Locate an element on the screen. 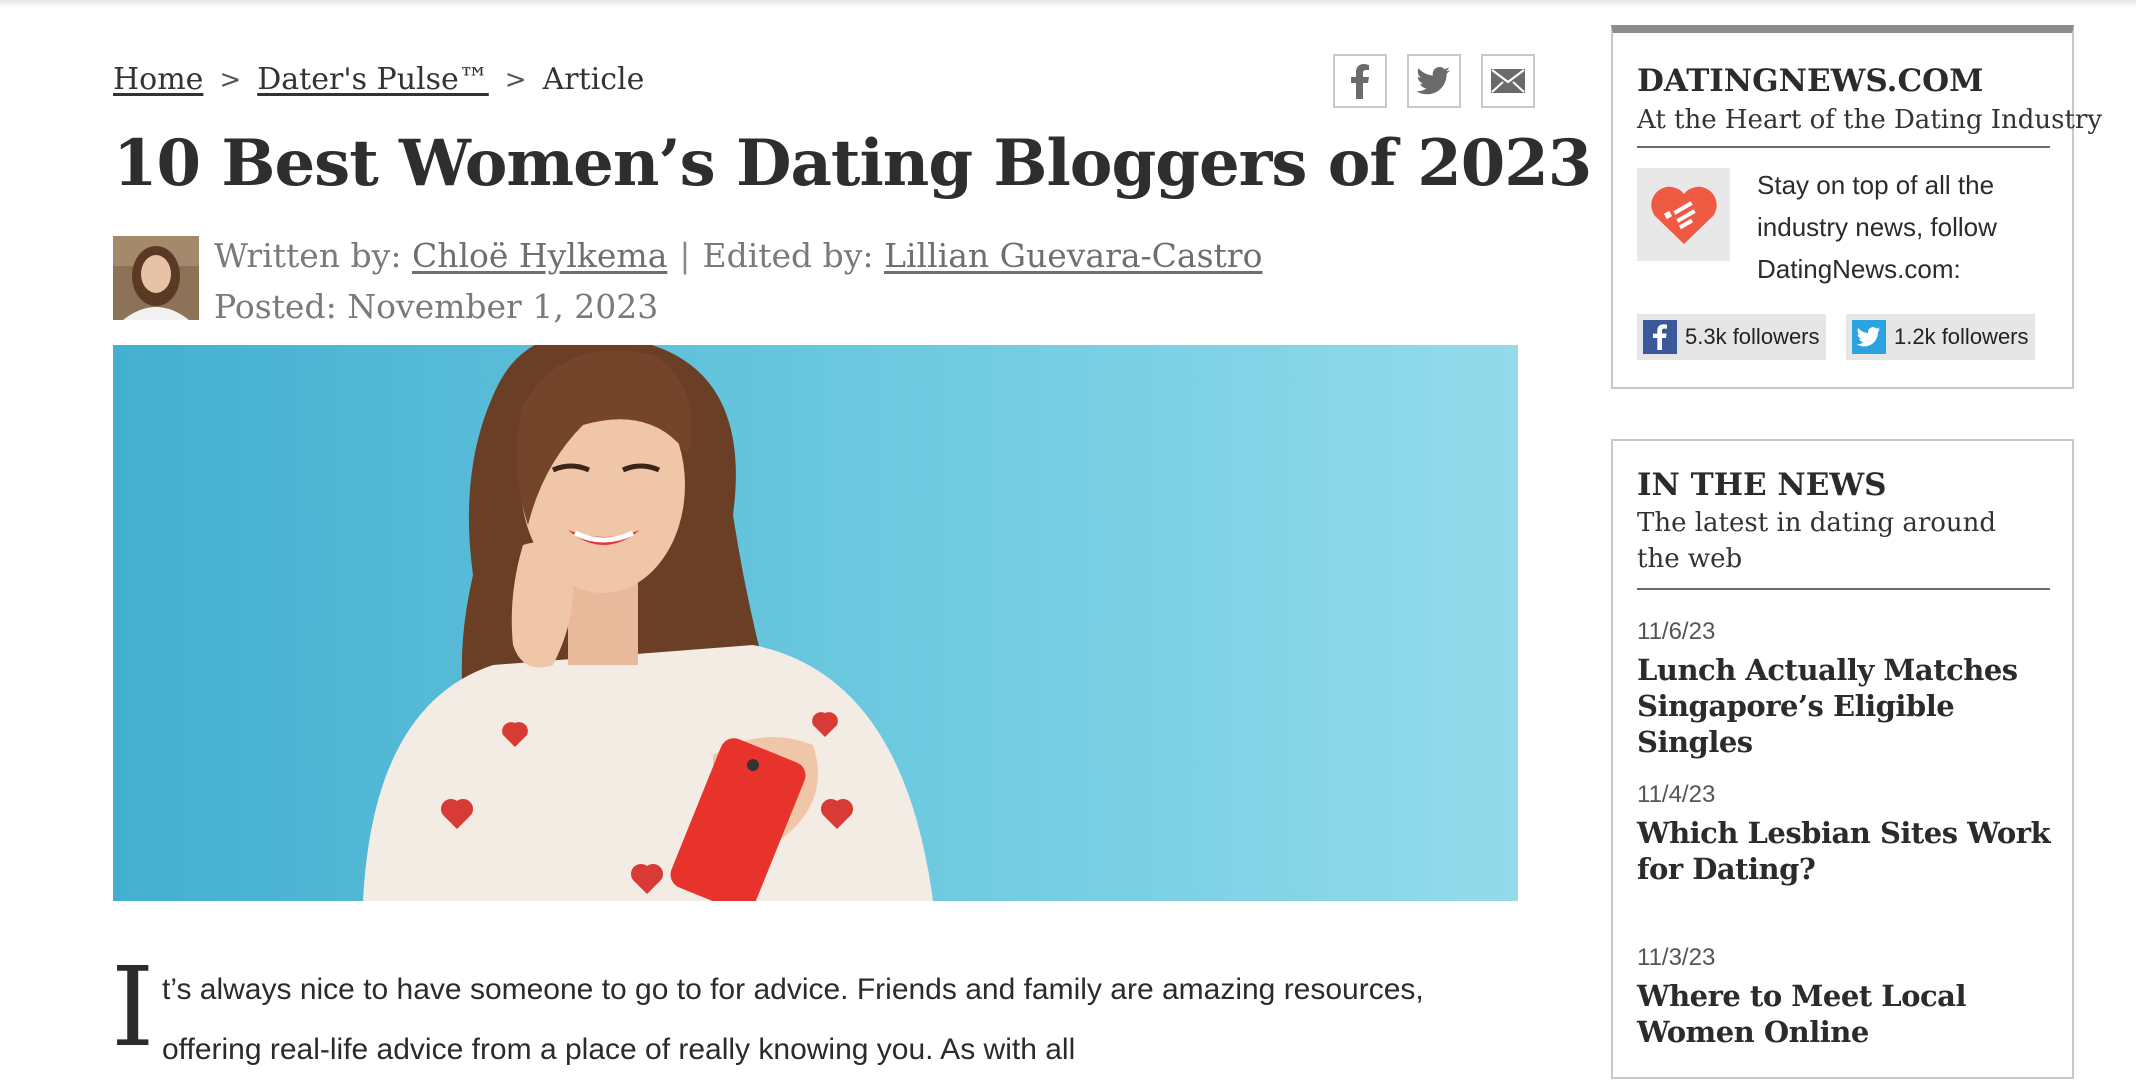 The height and width of the screenshot is (1080, 2136). breadcrumb: Home > Dater's Pulse™ > Article is located at coordinates (378, 79).